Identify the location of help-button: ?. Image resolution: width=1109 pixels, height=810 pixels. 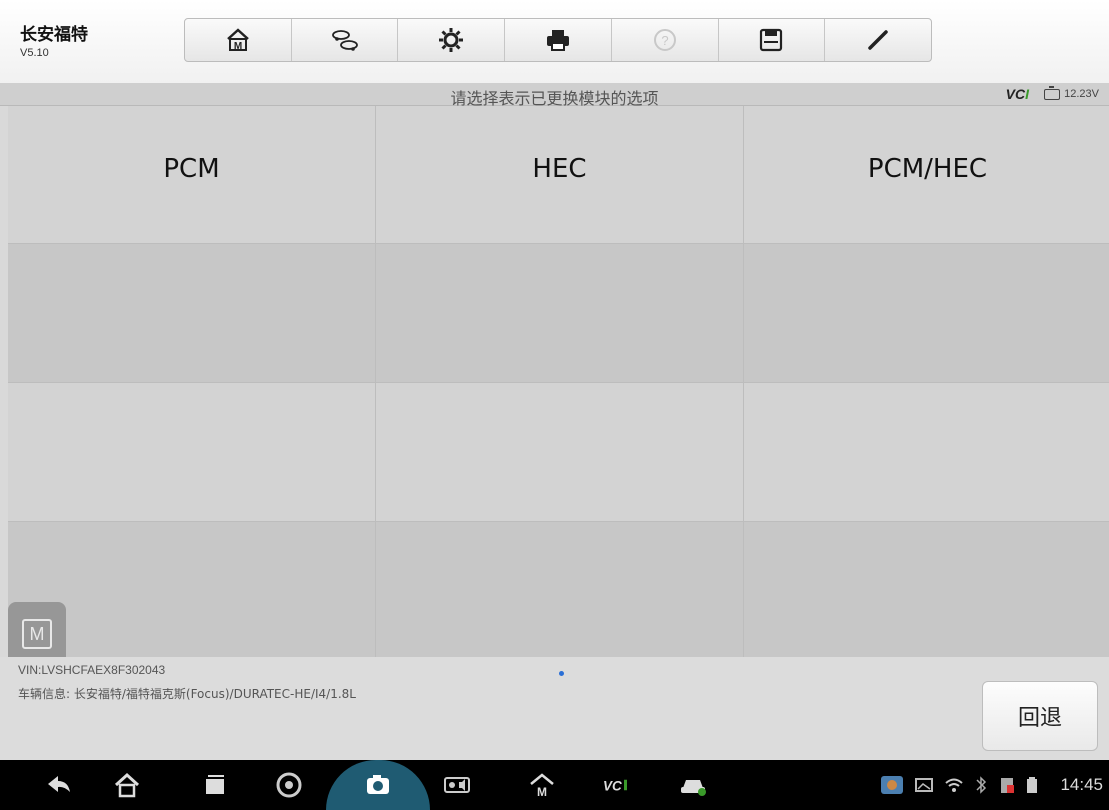
(665, 40).